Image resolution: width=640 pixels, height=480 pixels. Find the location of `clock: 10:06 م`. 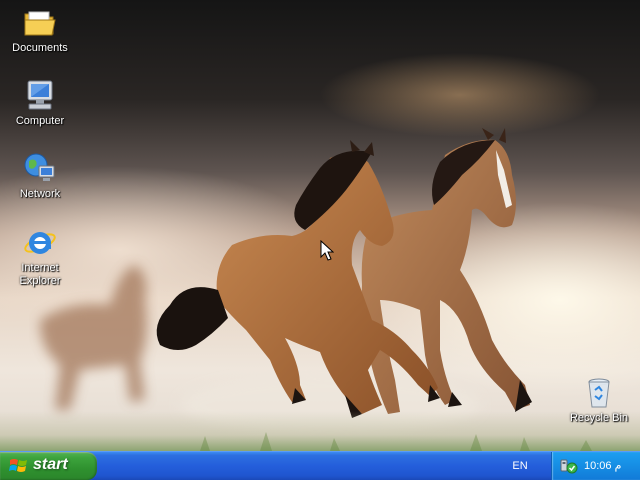

clock: 10:06 م is located at coordinates (602, 466).